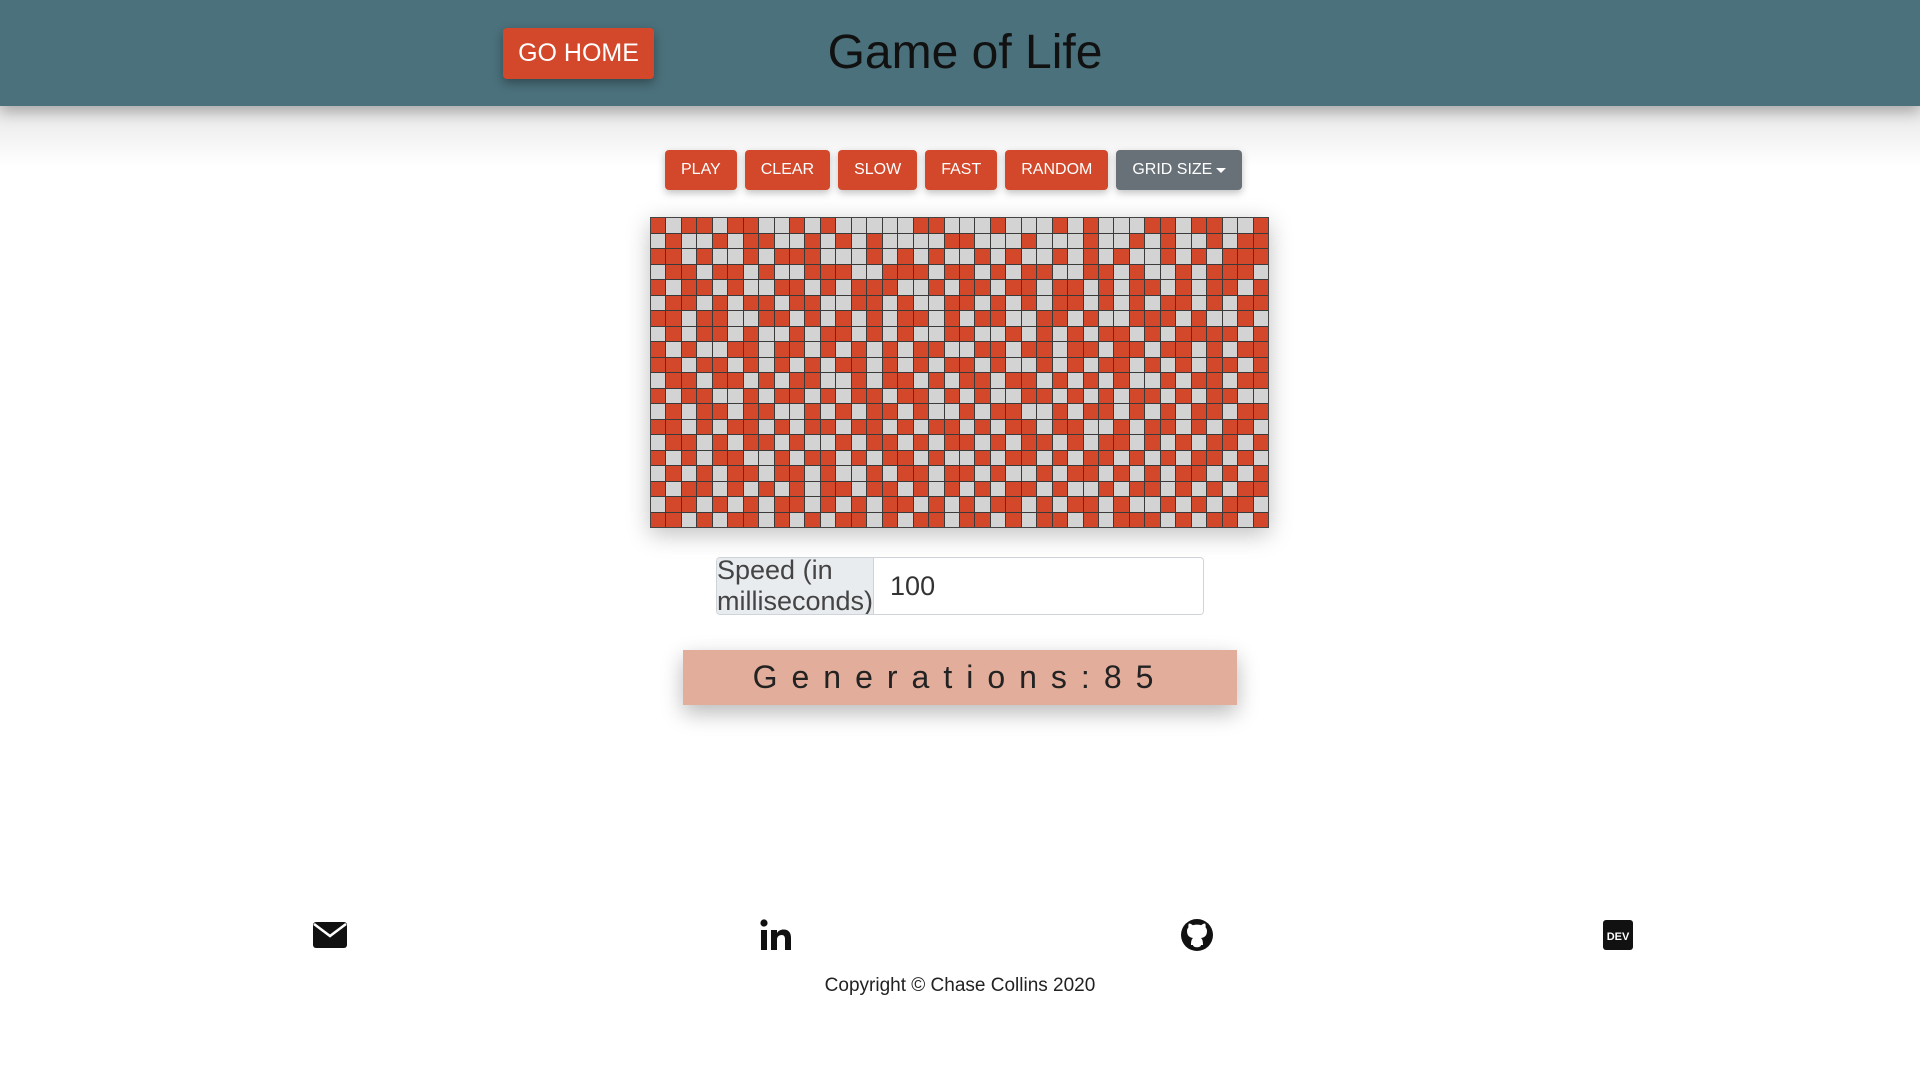 The image size is (1920, 1080). I want to click on github-icon, so click(1197, 935).